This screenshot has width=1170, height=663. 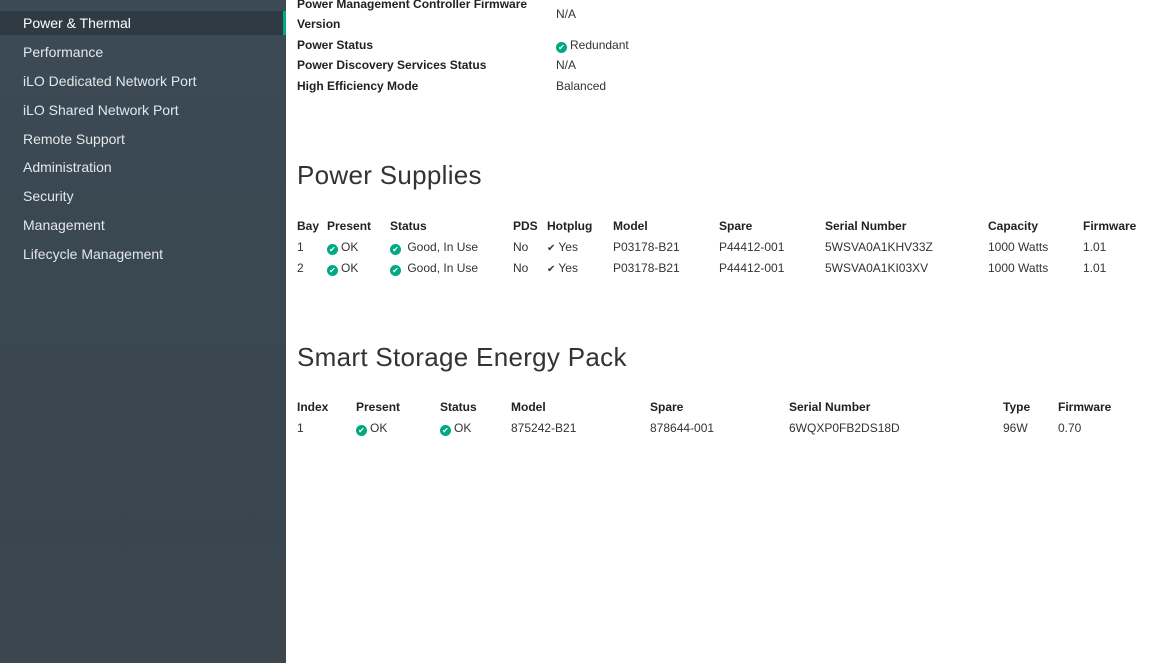 What do you see at coordinates (1070, 428) in the screenshot?
I see `firmware-cell: 0.70` at bounding box center [1070, 428].